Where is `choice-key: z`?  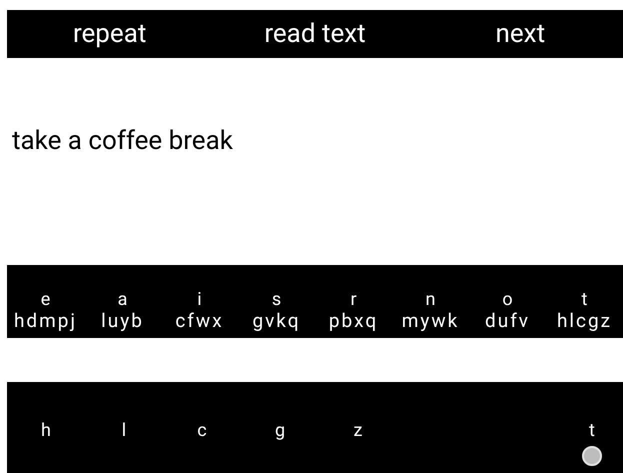
choice-key: z is located at coordinates (358, 431).